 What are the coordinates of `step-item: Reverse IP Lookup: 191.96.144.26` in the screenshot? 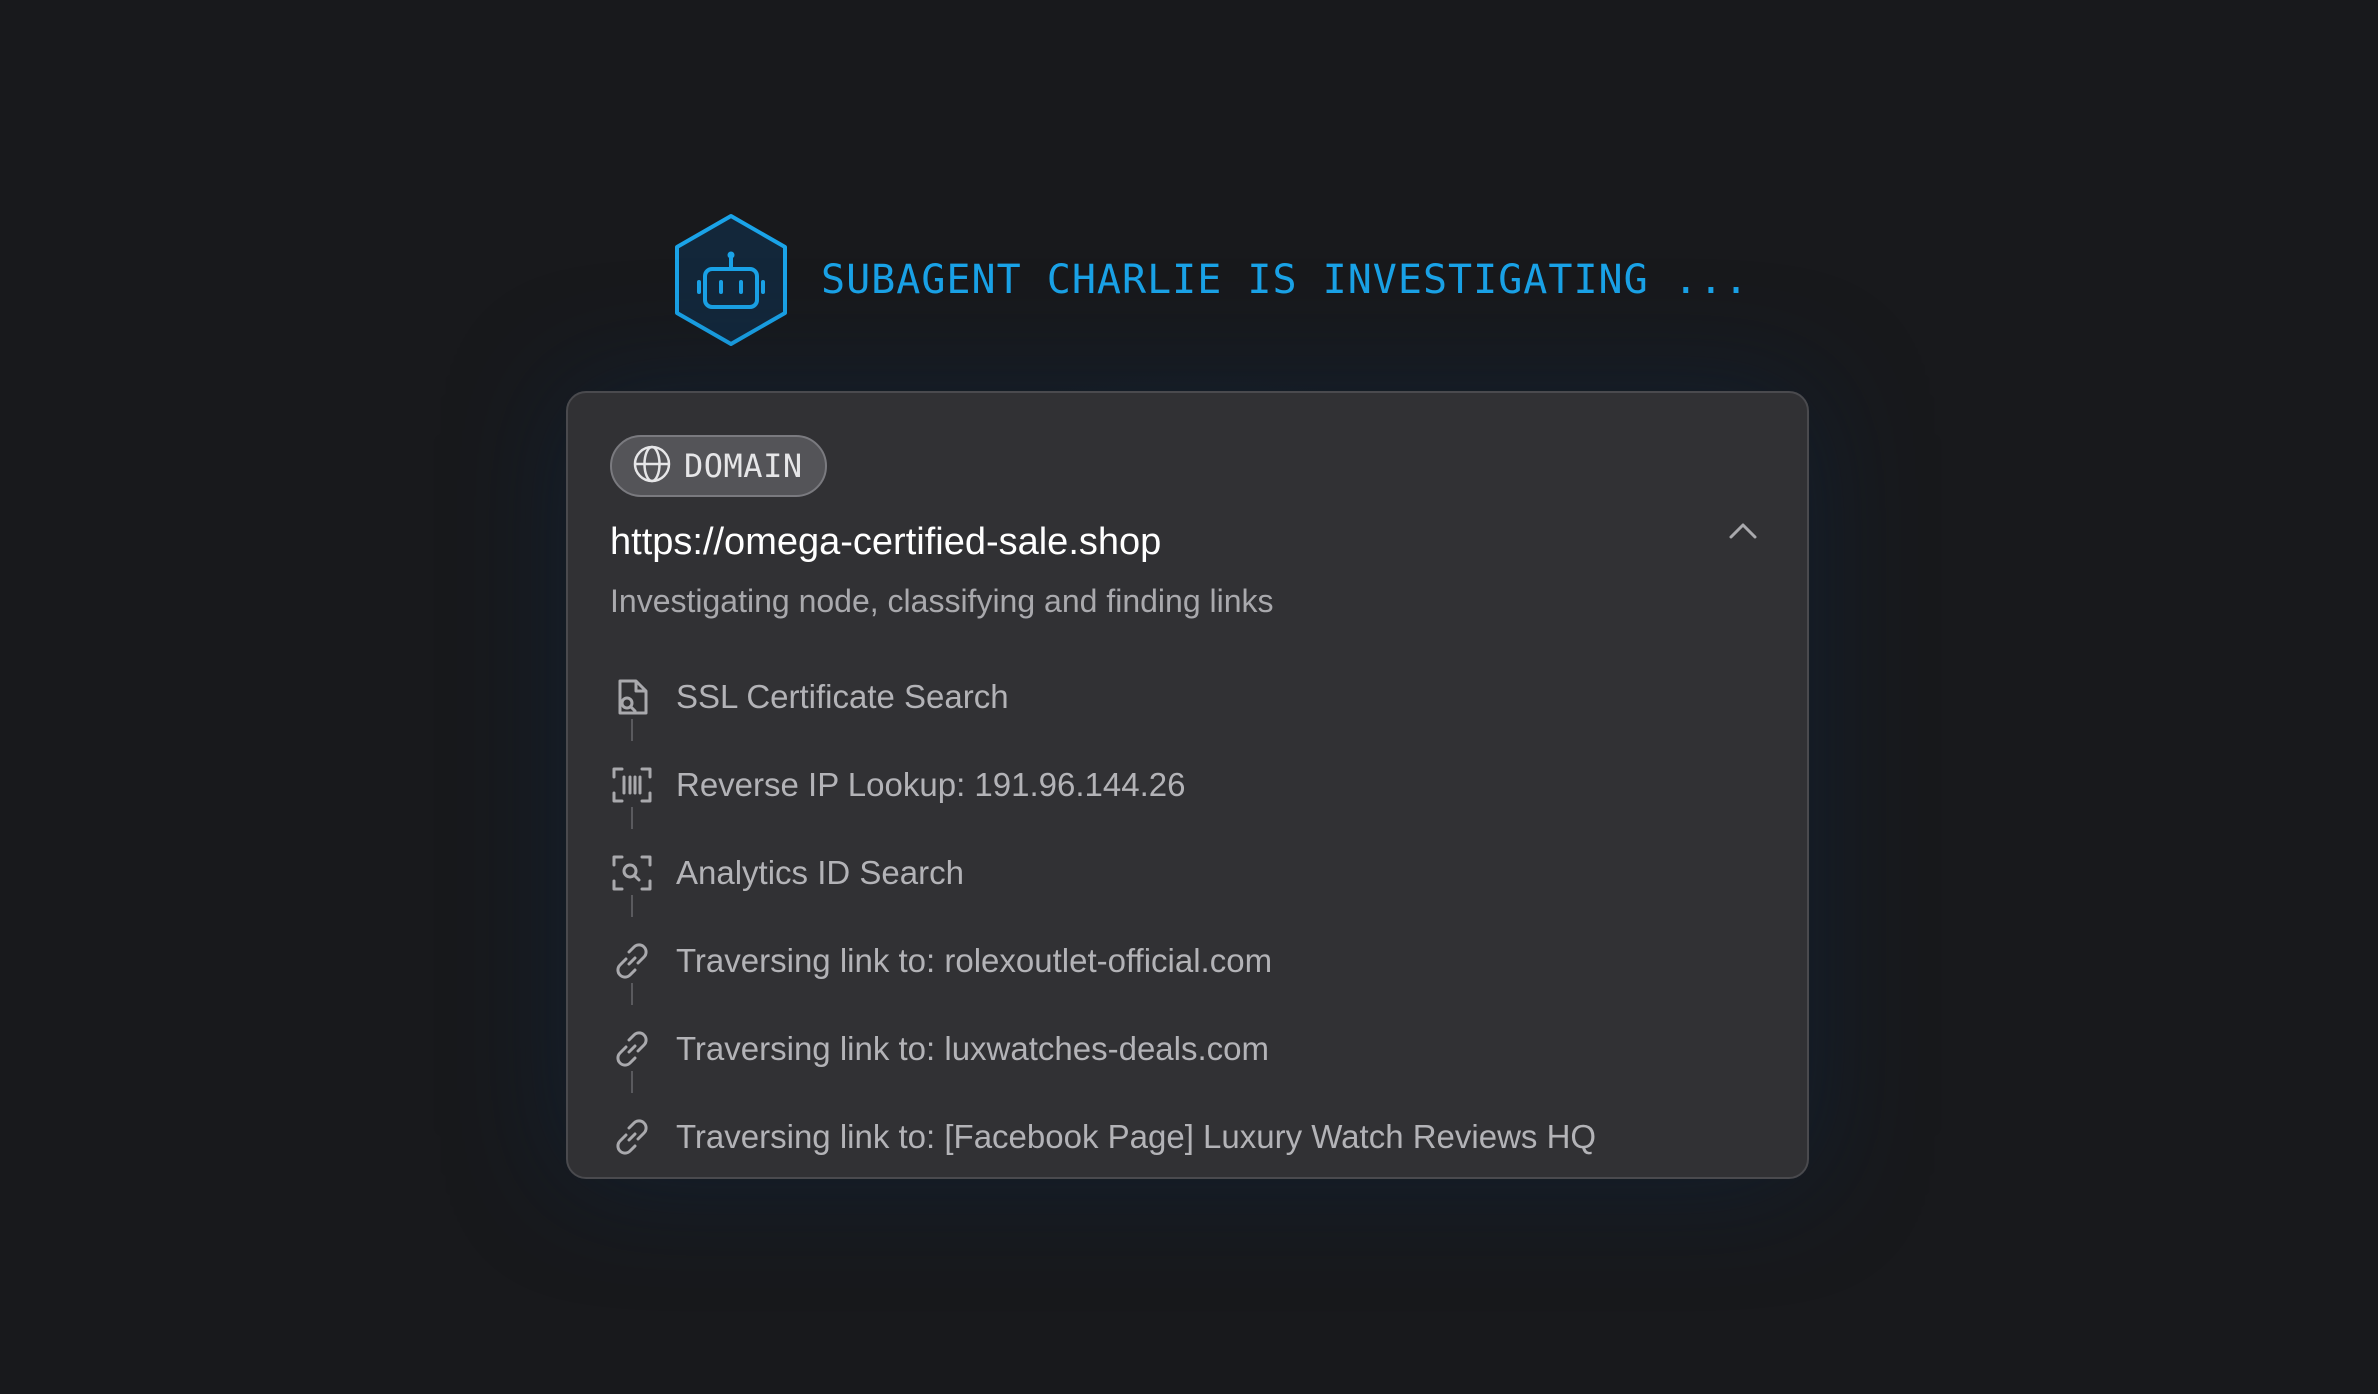 It's located at (1185, 785).